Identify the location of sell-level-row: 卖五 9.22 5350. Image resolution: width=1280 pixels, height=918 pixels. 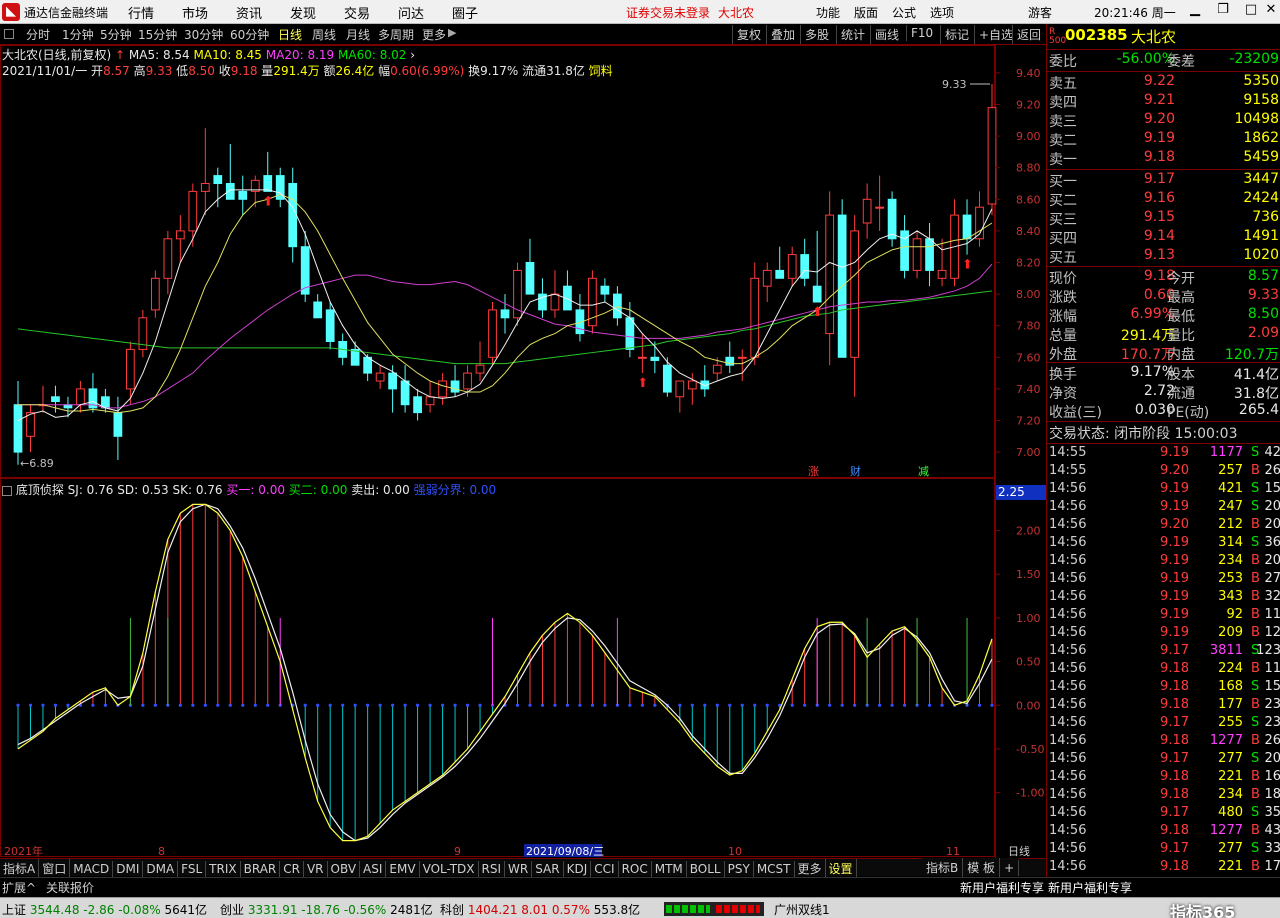
(1163, 82).